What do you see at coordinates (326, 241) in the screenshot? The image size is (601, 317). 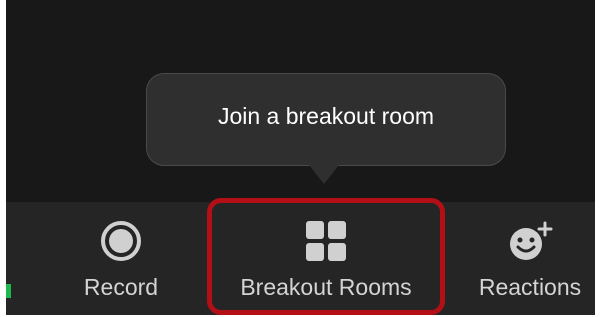 I see `breakout-rooms-icon` at bounding box center [326, 241].